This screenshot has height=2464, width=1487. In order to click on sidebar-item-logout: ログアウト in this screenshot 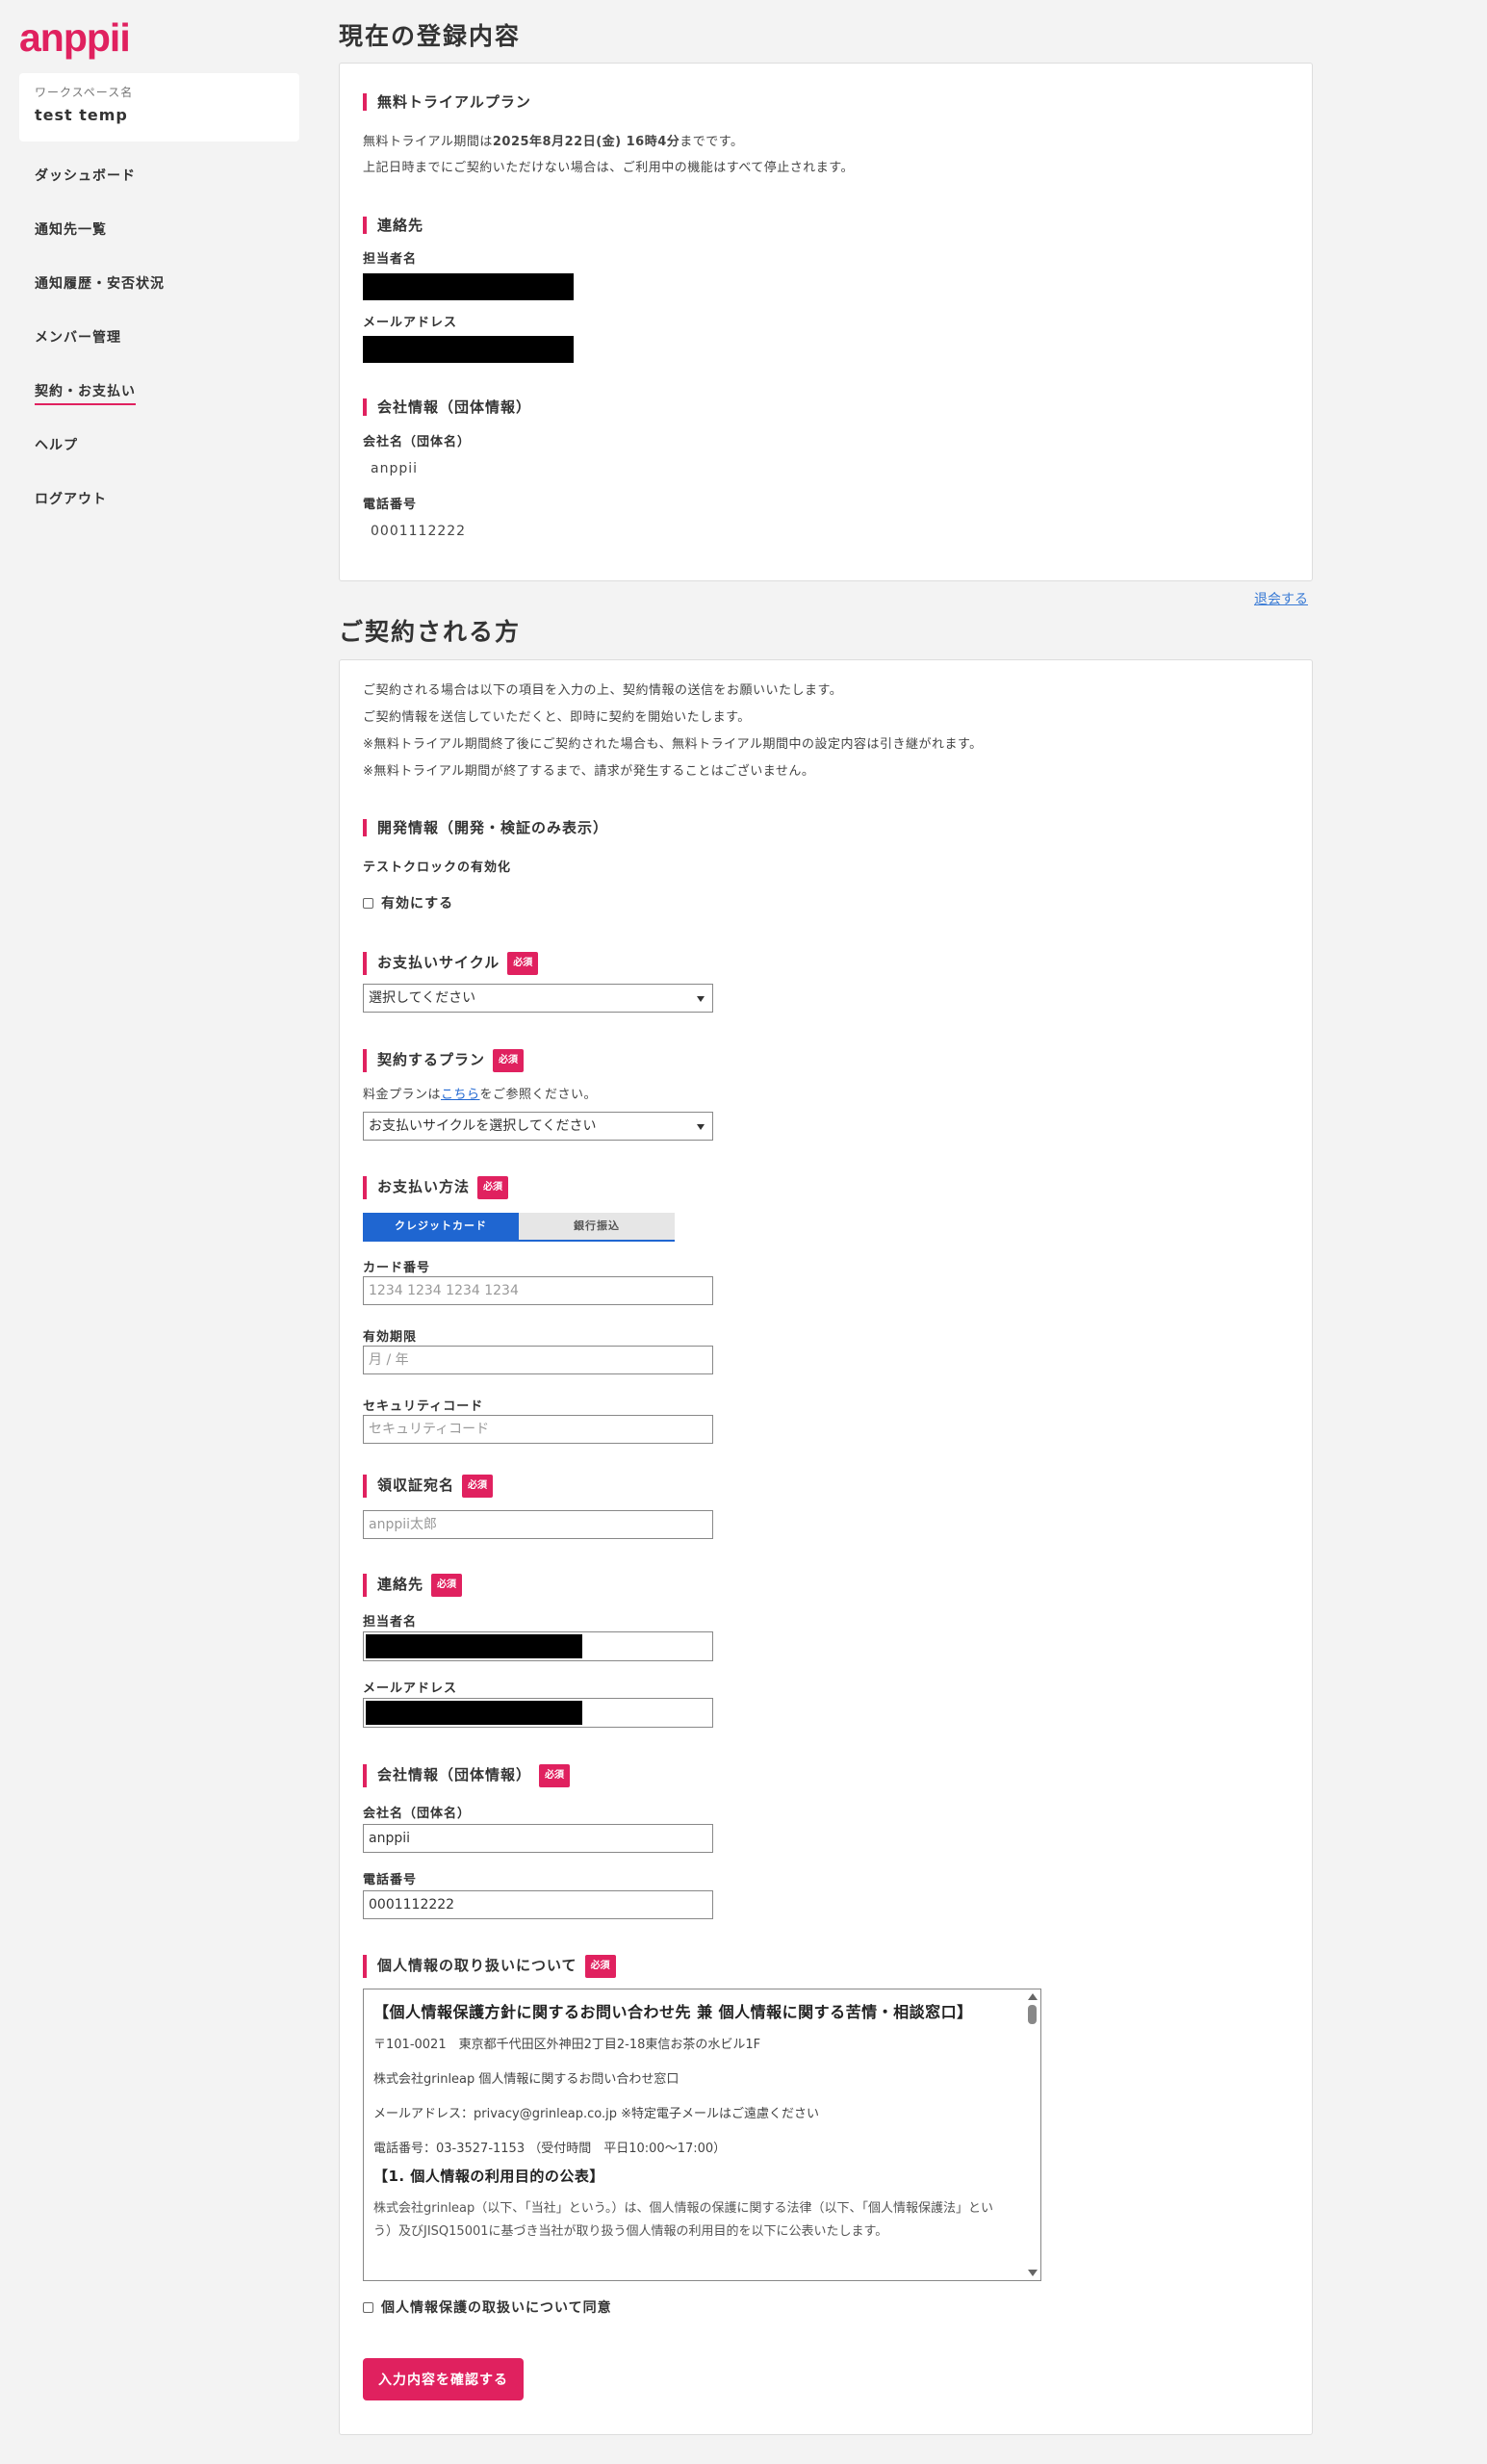, I will do `click(100, 516)`.